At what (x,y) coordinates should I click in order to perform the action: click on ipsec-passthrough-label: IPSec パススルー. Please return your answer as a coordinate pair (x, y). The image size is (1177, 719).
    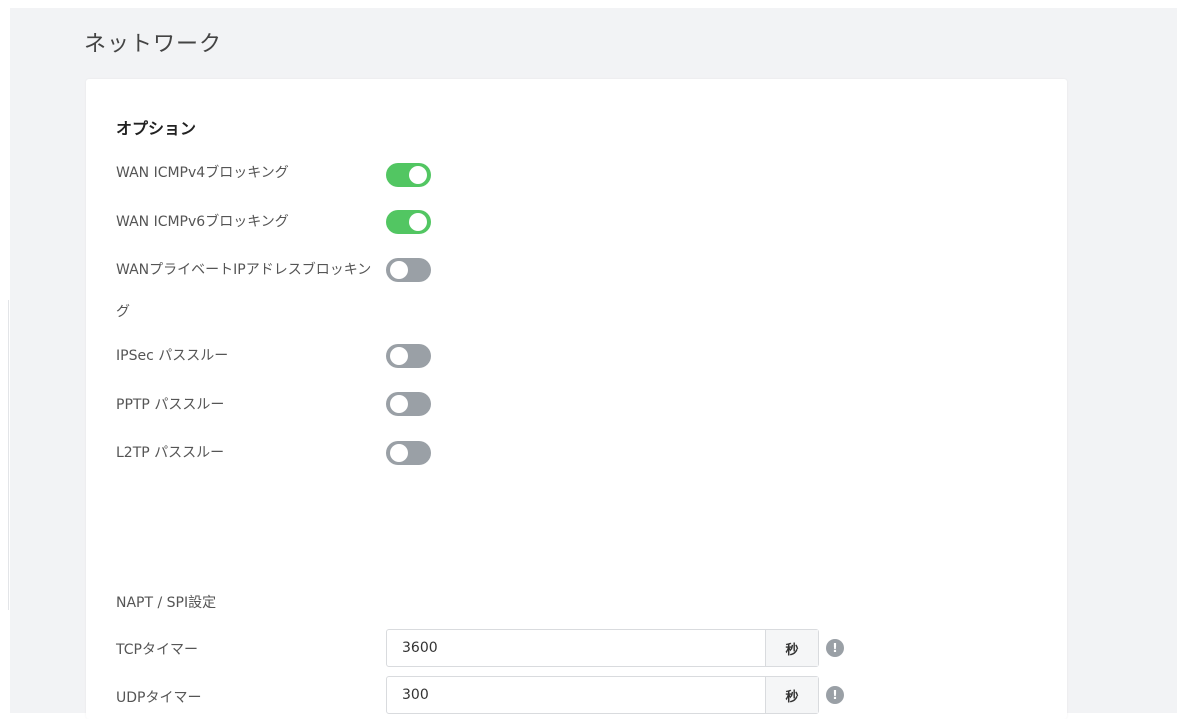
    Looking at the image, I should click on (172, 356).